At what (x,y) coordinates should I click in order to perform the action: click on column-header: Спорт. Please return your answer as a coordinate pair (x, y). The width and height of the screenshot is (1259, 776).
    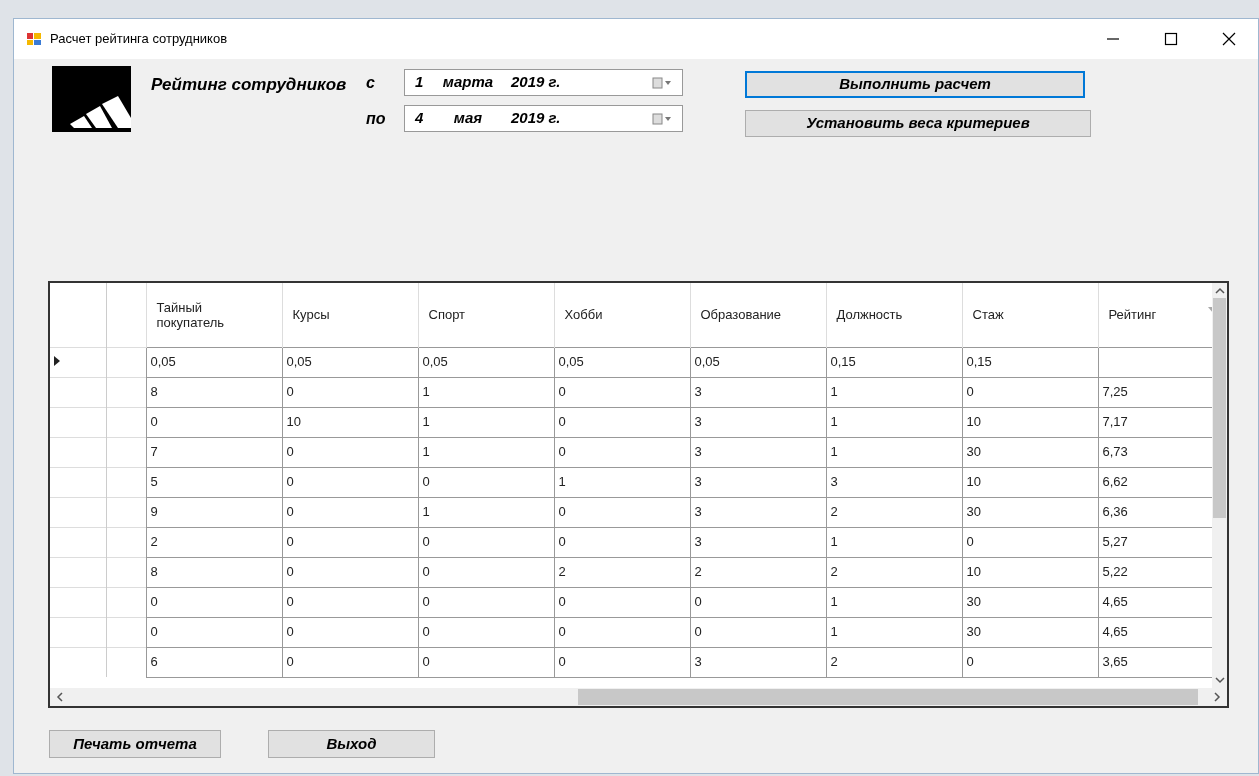
    Looking at the image, I should click on (486, 315).